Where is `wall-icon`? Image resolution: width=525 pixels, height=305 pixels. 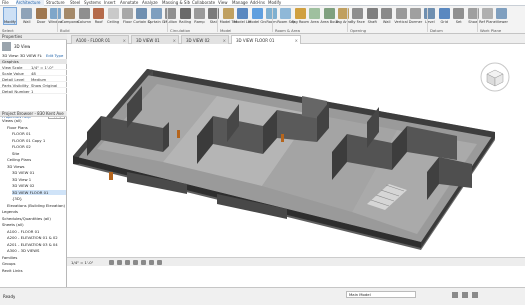 wall-icon is located at coordinates (387, 13).